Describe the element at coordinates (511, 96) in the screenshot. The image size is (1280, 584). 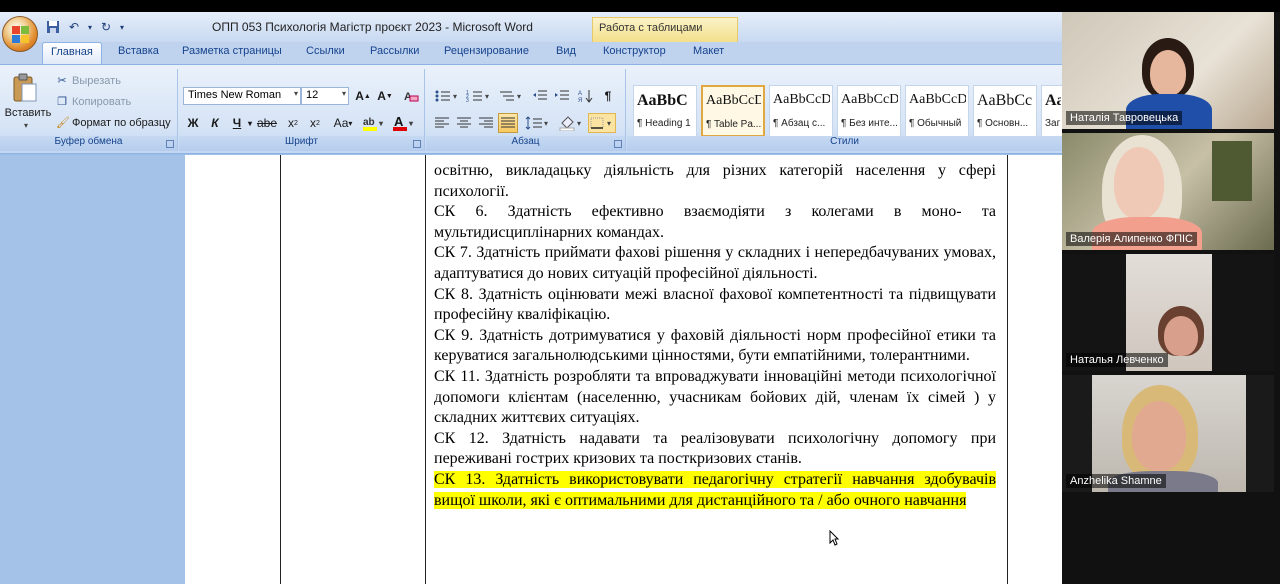
I see `multilevel-list-icon: ▾` at that location.